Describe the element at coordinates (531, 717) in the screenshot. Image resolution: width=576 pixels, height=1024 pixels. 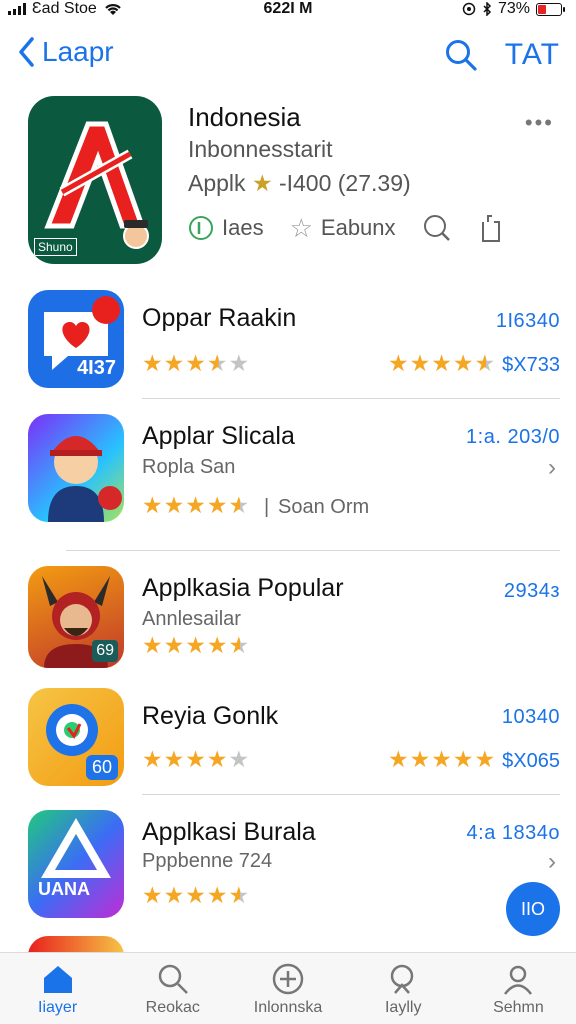
I see `app-price: 10340` at that location.